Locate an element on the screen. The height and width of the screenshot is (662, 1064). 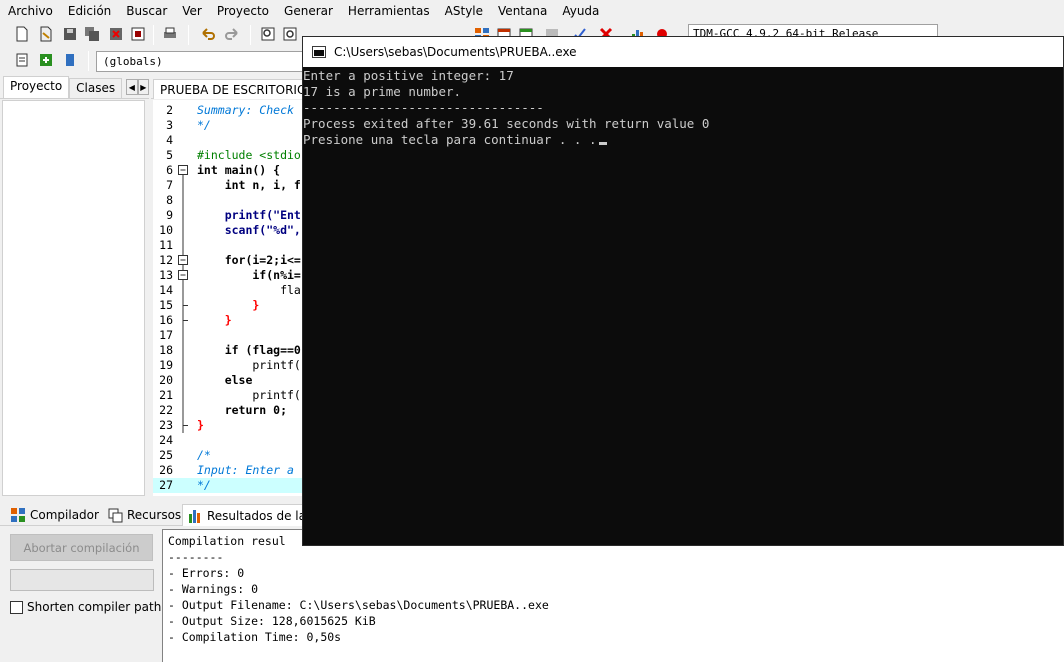
close-all-icon is located at coordinates (138, 34).